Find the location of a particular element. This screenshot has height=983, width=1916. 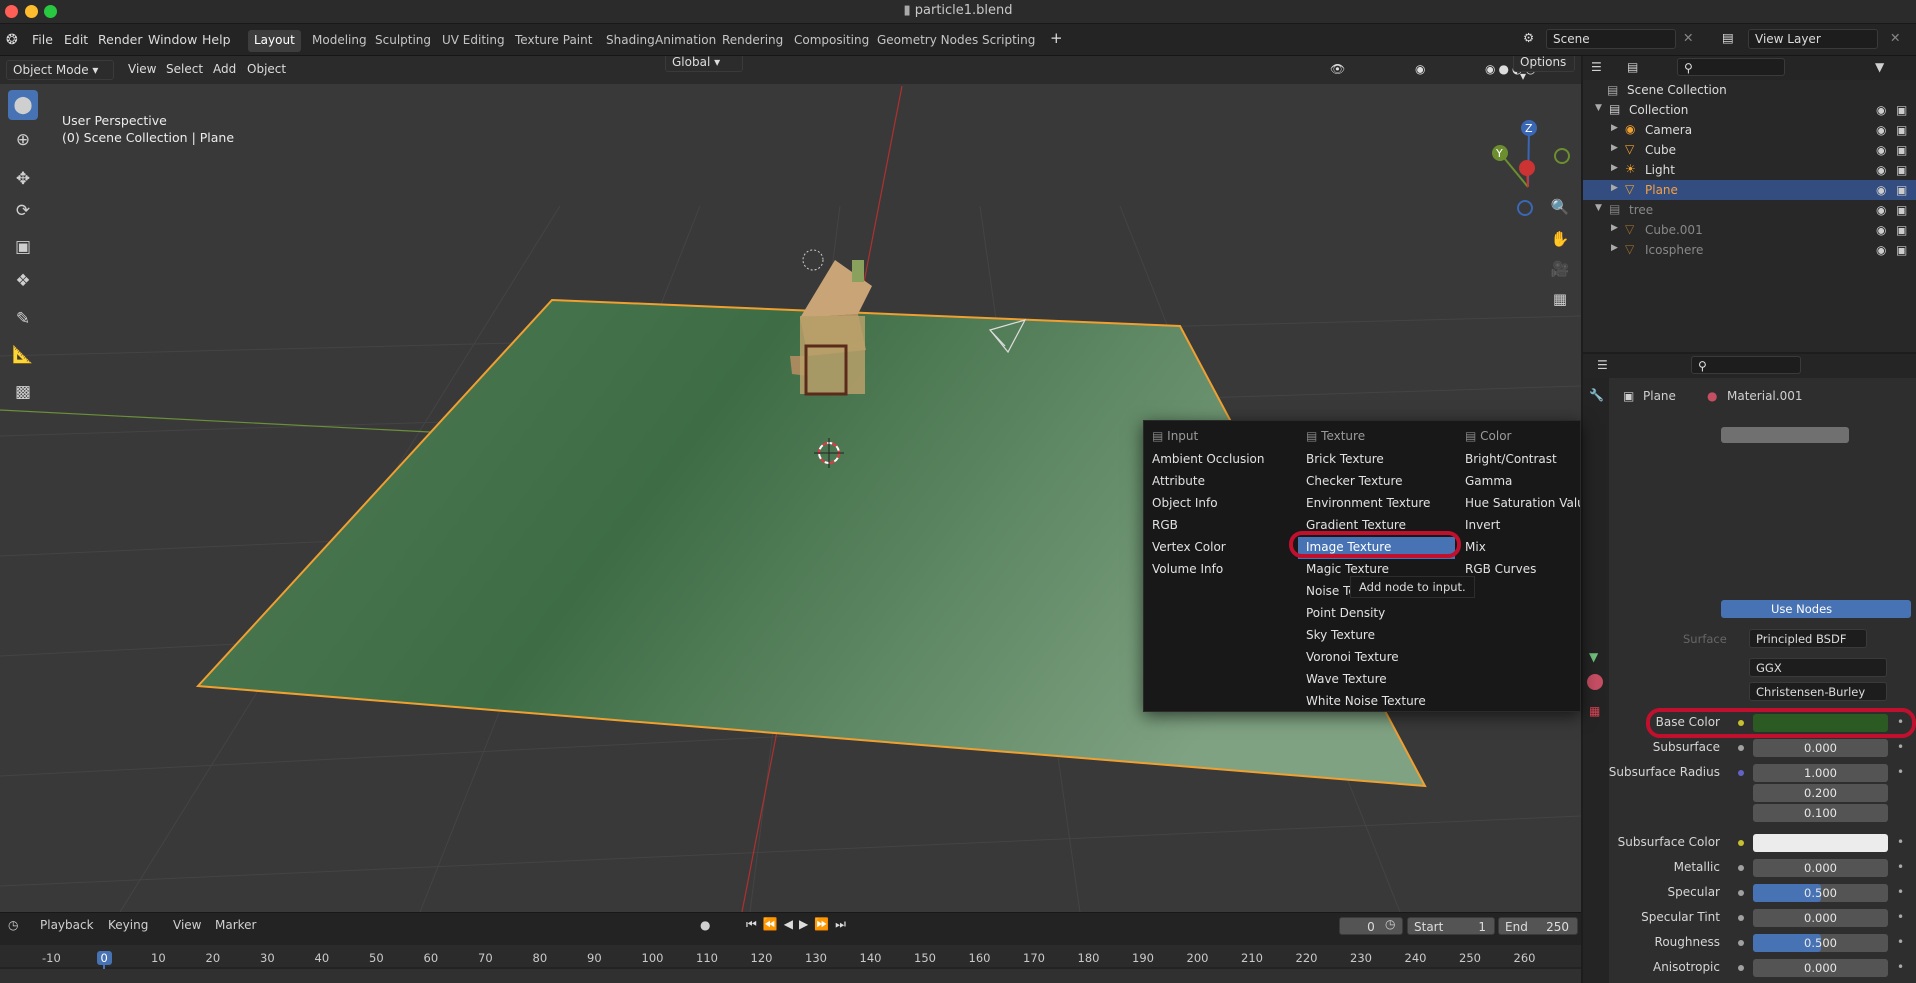

subsurface-field: 0.000 is located at coordinates (1820, 748).